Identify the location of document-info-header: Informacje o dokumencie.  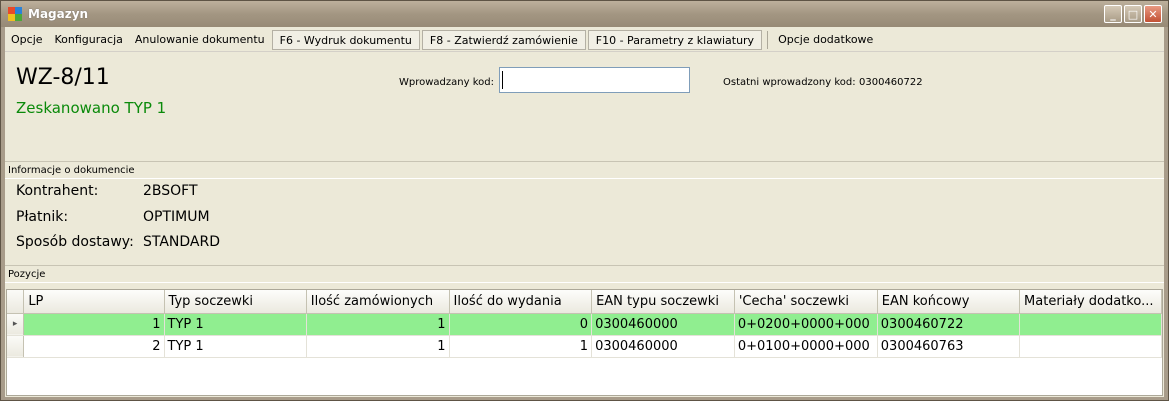
(584, 170).